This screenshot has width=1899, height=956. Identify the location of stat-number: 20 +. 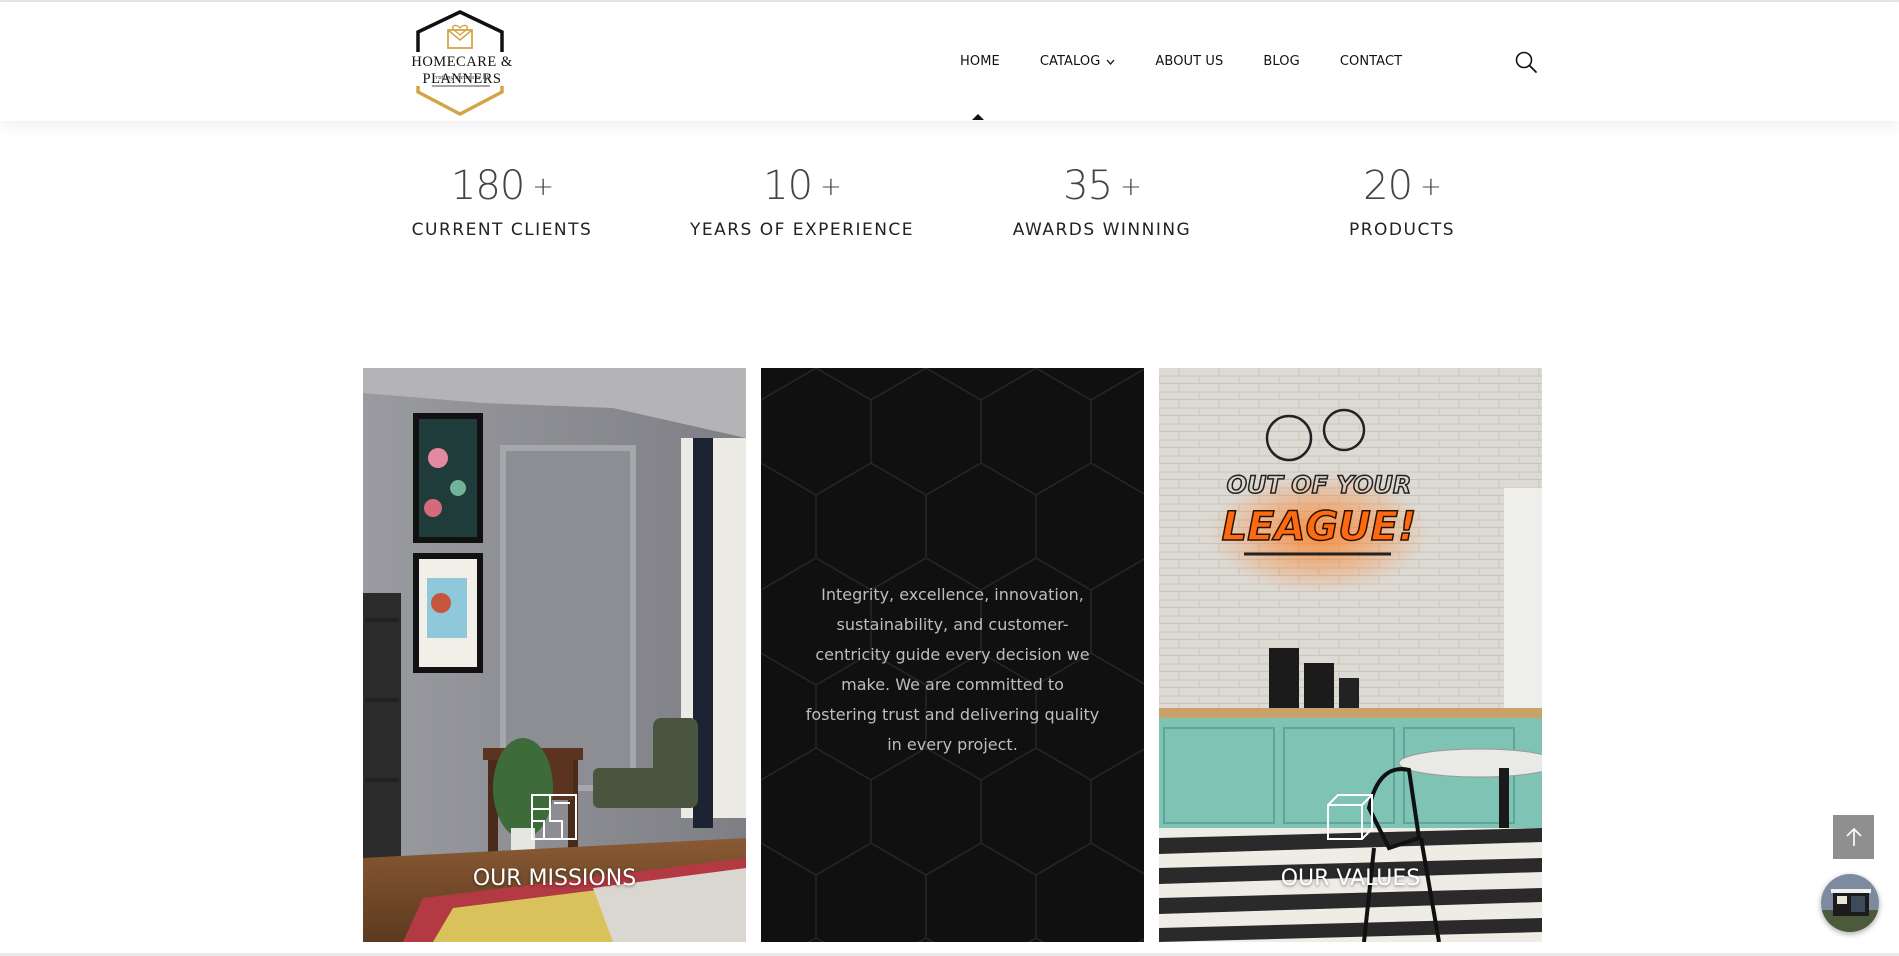
(1402, 186).